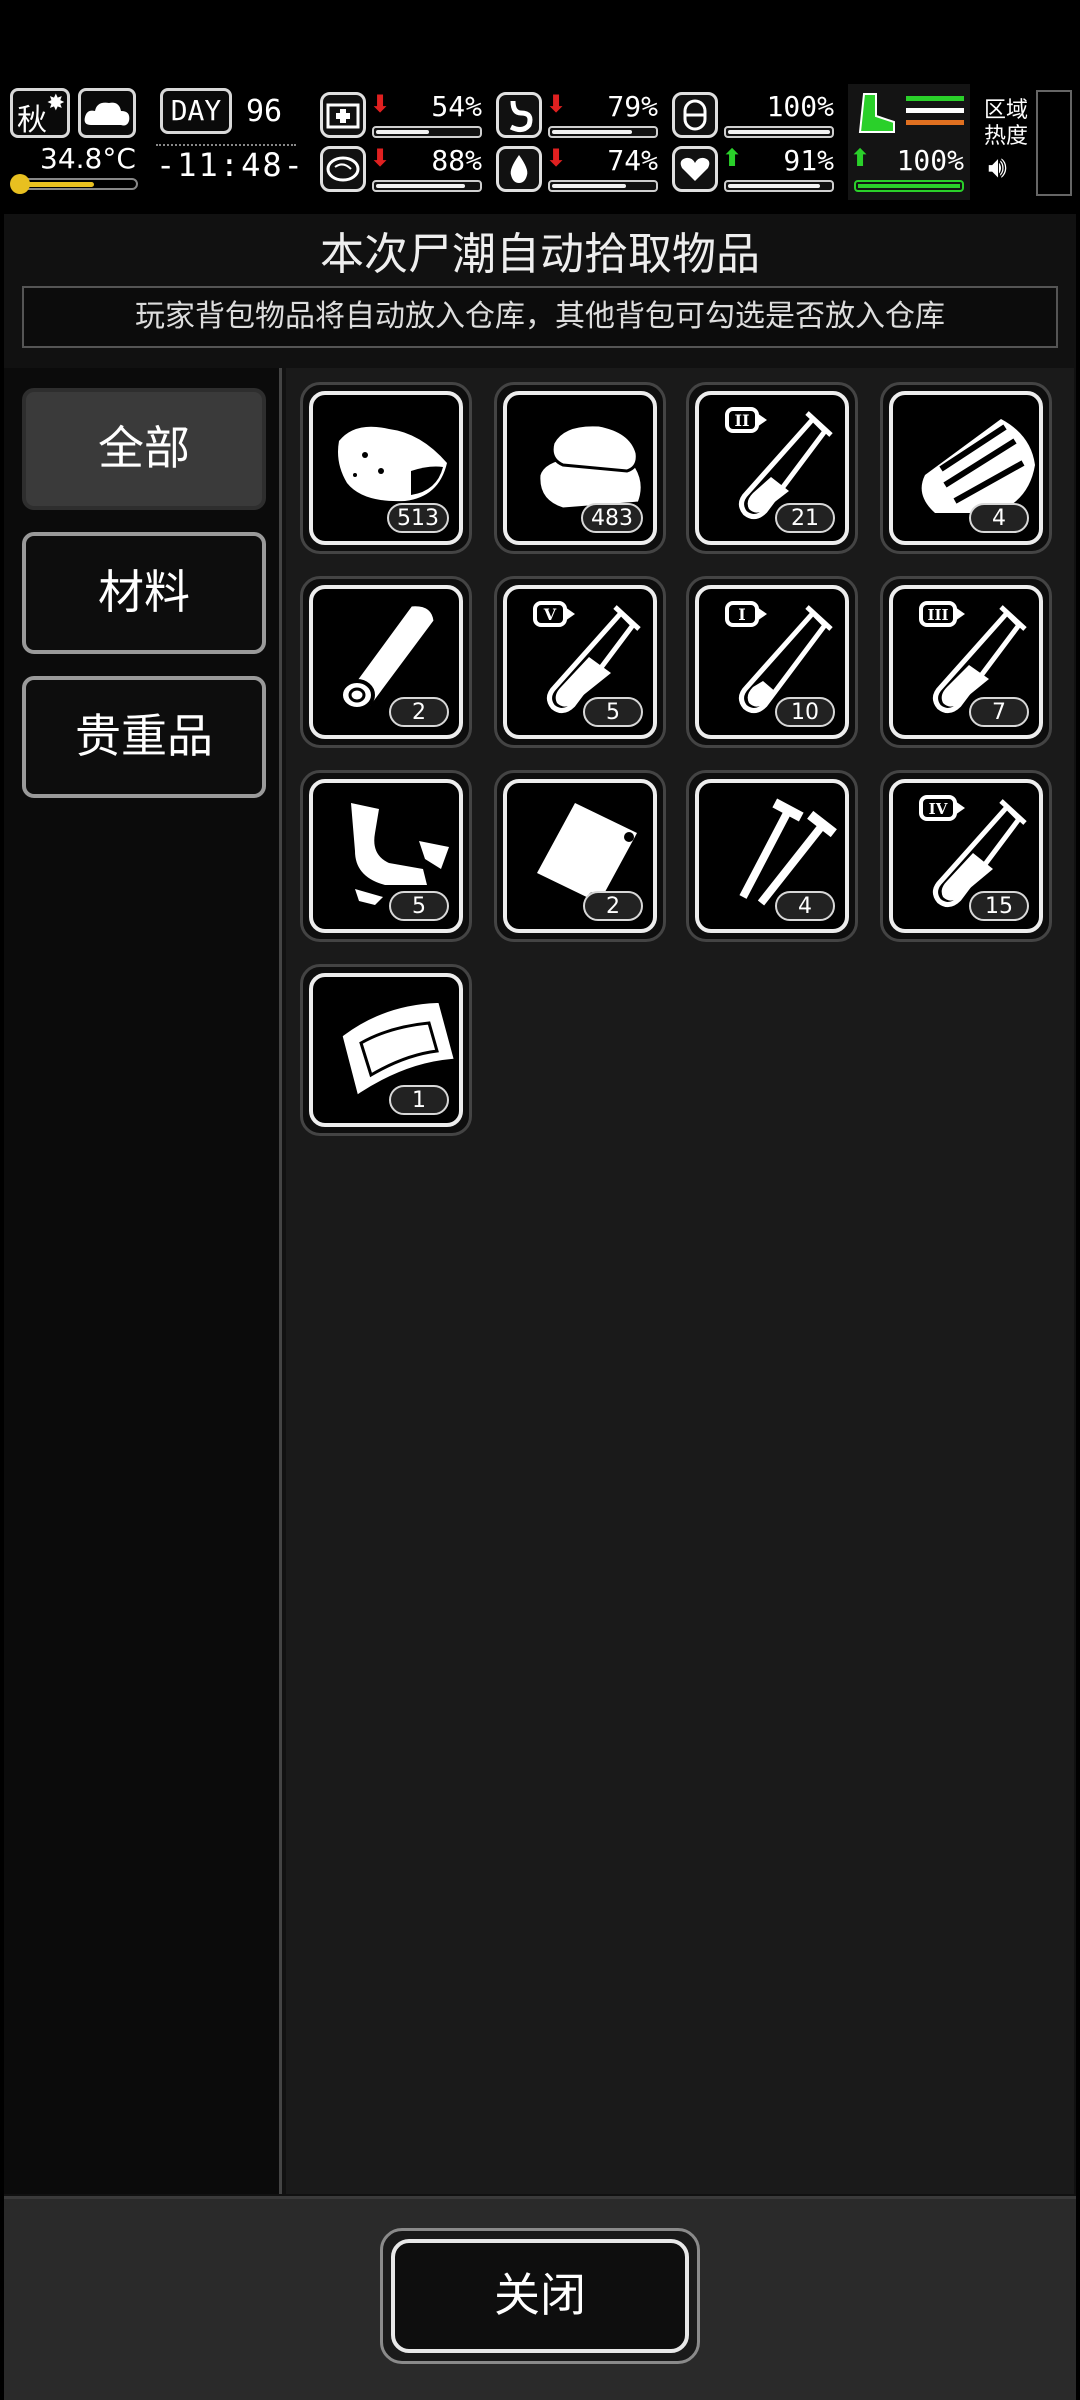 The height and width of the screenshot is (2400, 1080). What do you see at coordinates (421, 186) in the screenshot?
I see `mind-bar-fill` at bounding box center [421, 186].